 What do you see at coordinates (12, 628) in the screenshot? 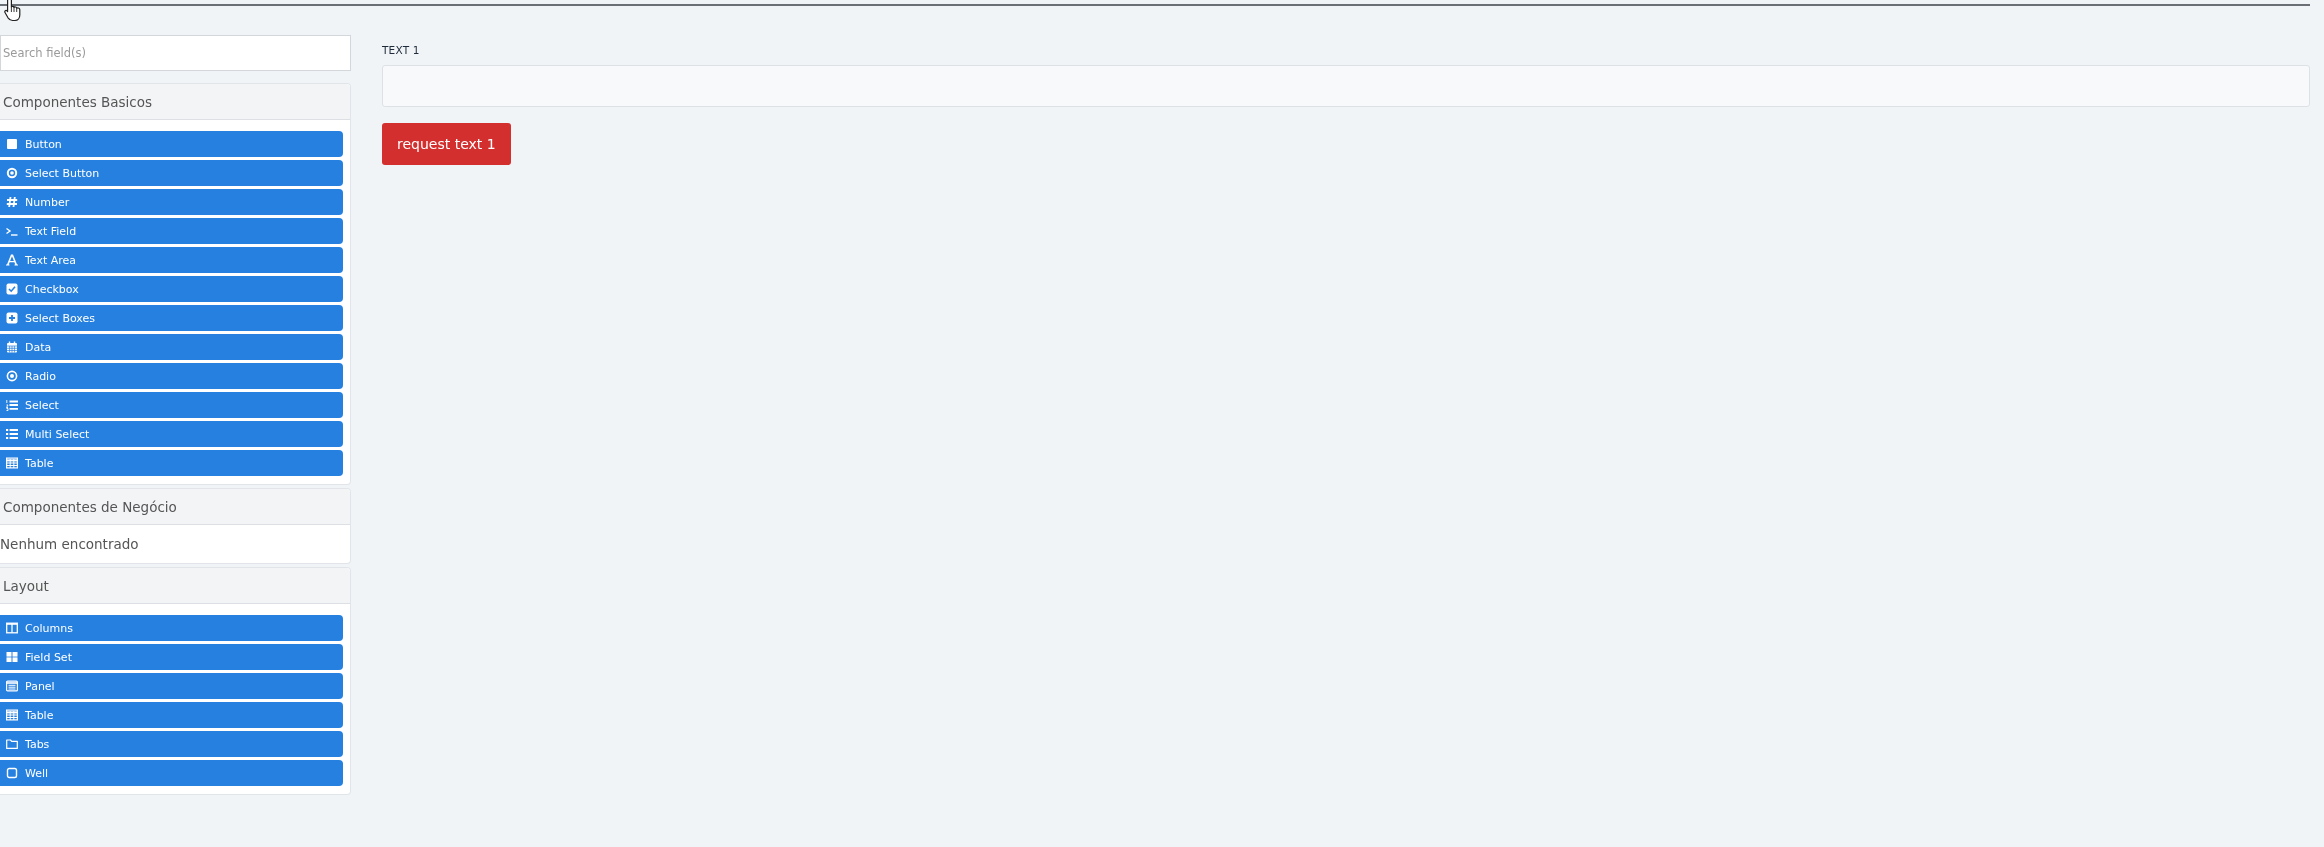
I see `columns-icon` at bounding box center [12, 628].